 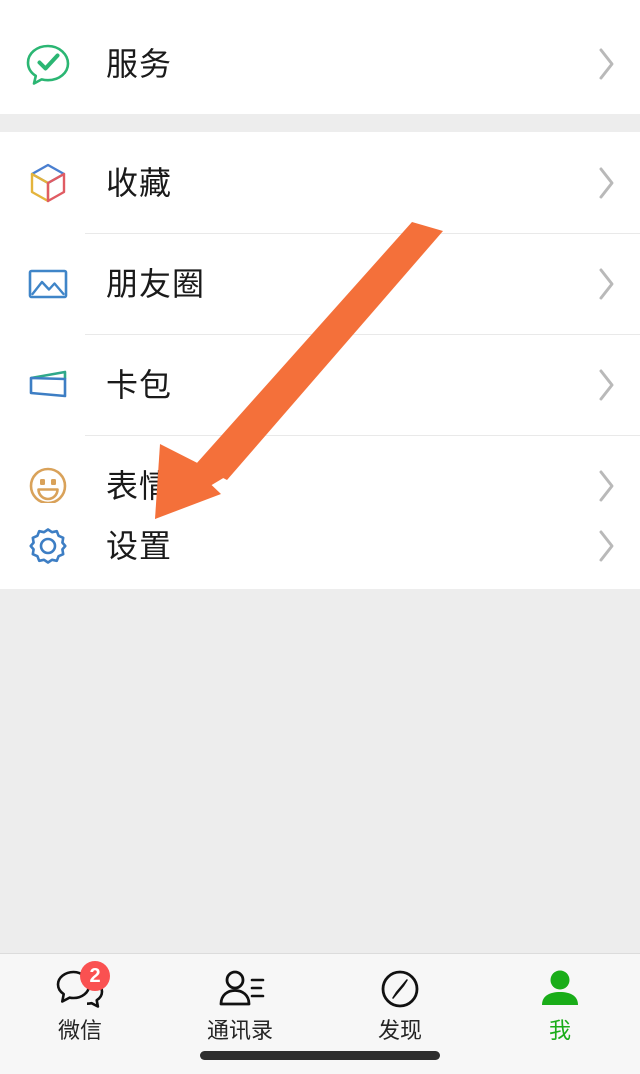 I want to click on list-item-label: 卡包, so click(x=139, y=384).